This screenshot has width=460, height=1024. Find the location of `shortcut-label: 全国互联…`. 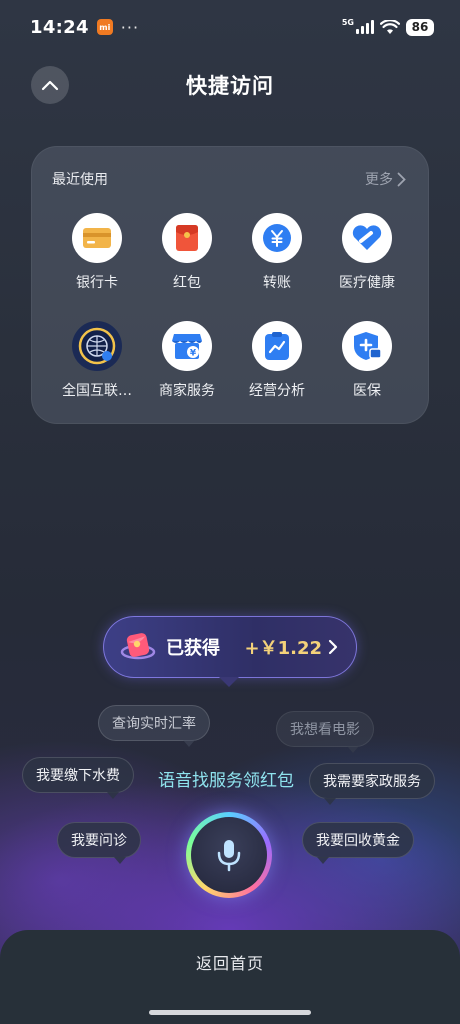

shortcut-label: 全国互联… is located at coordinates (97, 391).